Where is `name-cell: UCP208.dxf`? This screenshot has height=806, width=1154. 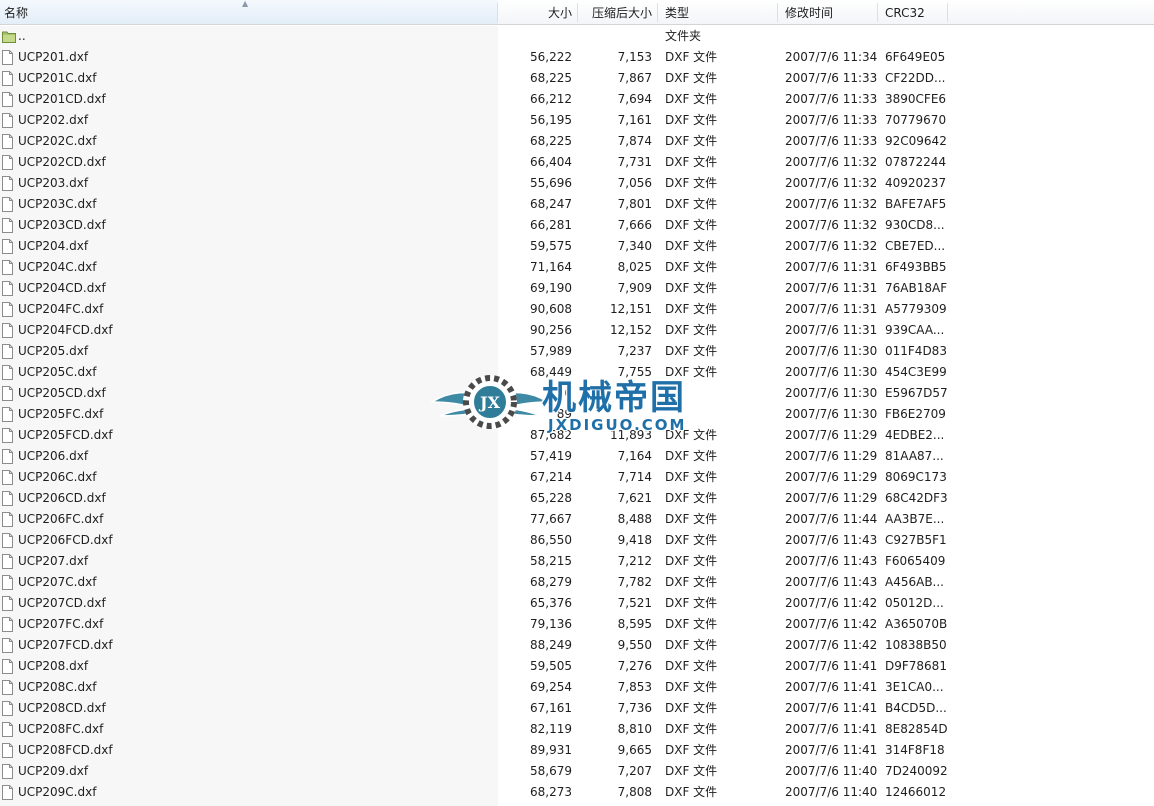 name-cell: UCP208.dxf is located at coordinates (249, 666).